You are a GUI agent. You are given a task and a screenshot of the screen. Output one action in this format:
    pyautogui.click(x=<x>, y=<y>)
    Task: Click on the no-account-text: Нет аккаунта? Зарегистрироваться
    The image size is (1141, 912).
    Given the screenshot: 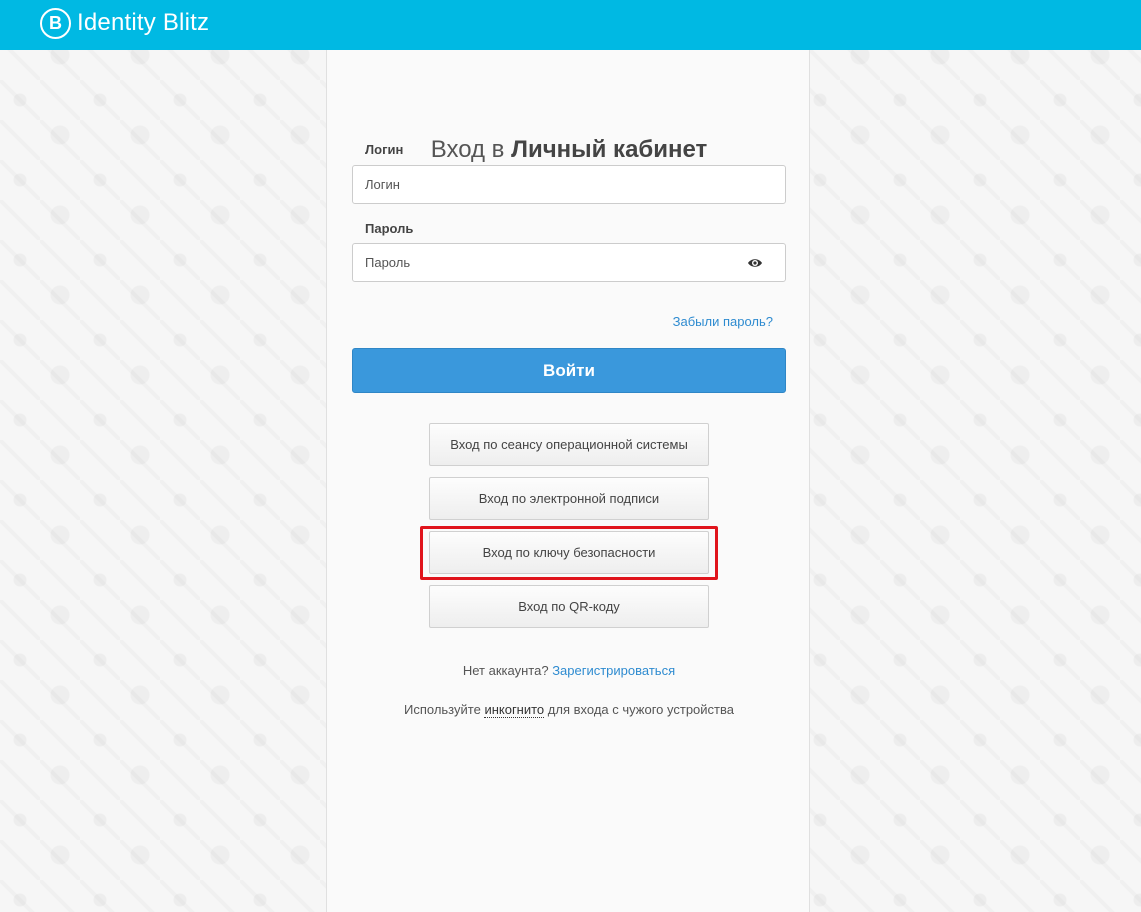 What is the action you would take?
    pyautogui.click(x=569, y=670)
    